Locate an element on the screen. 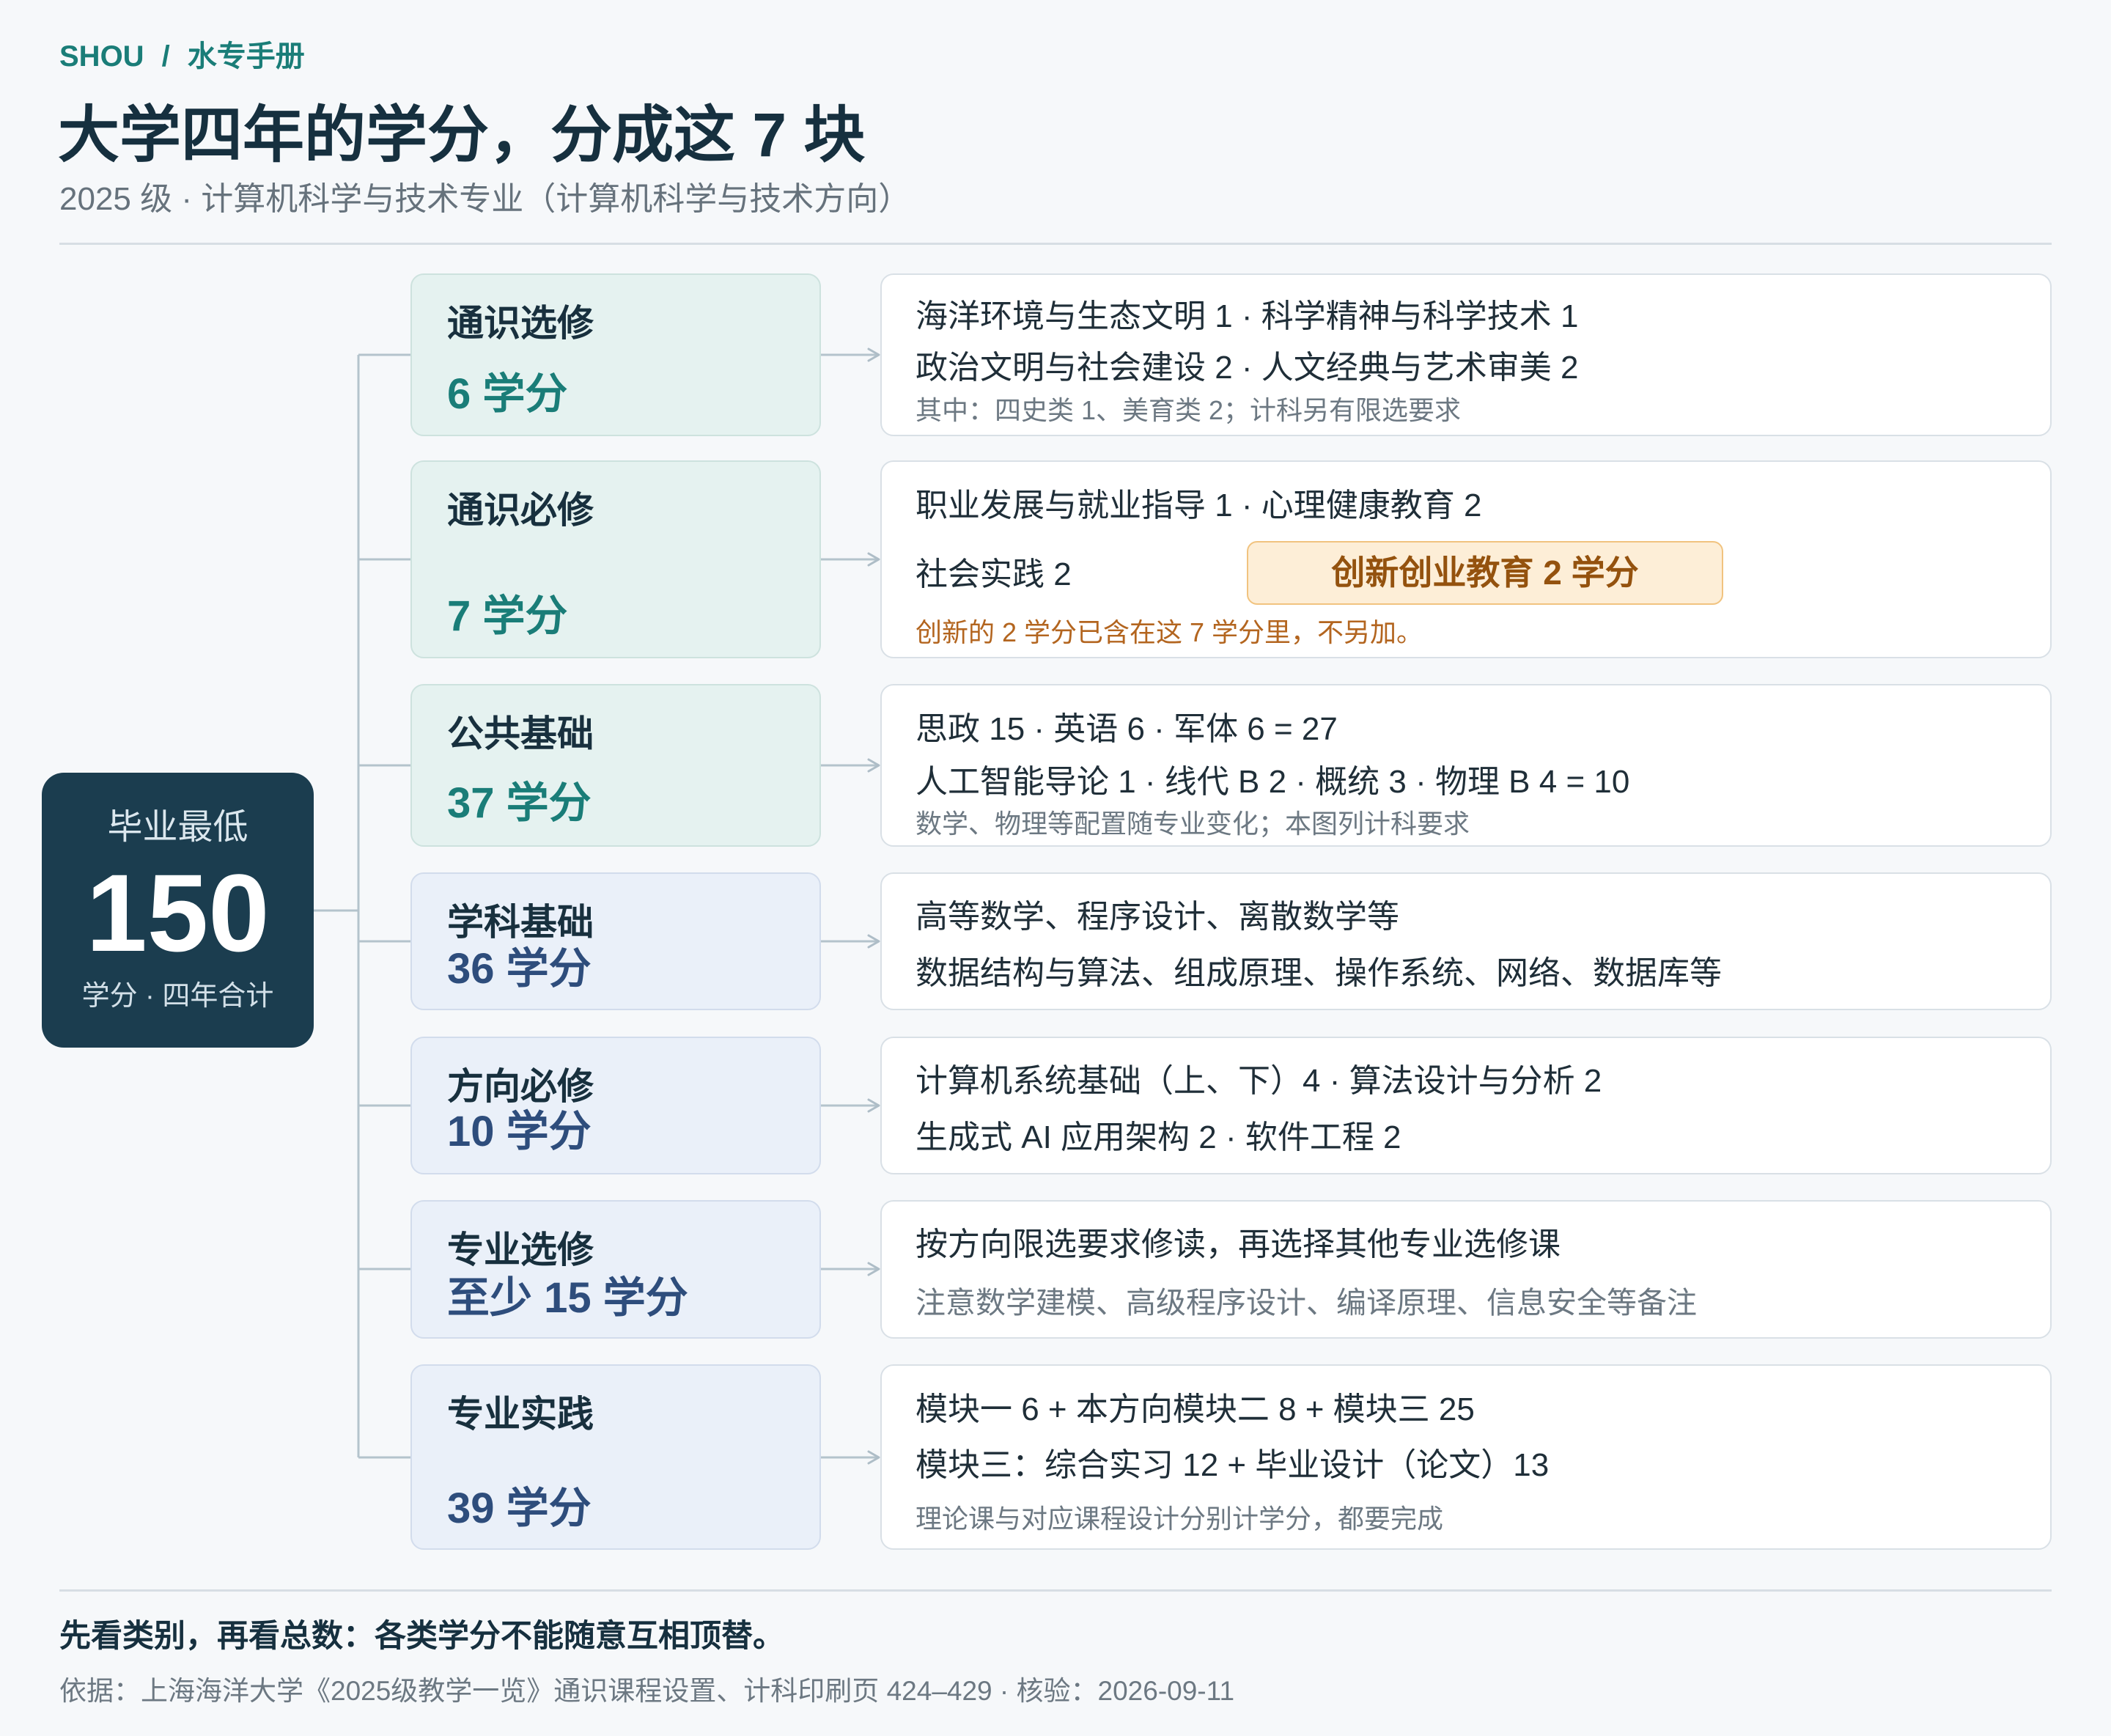  detail-note: 其中：四史类 1、美育类 2；计科另有限选要求 is located at coordinates (1188, 410).